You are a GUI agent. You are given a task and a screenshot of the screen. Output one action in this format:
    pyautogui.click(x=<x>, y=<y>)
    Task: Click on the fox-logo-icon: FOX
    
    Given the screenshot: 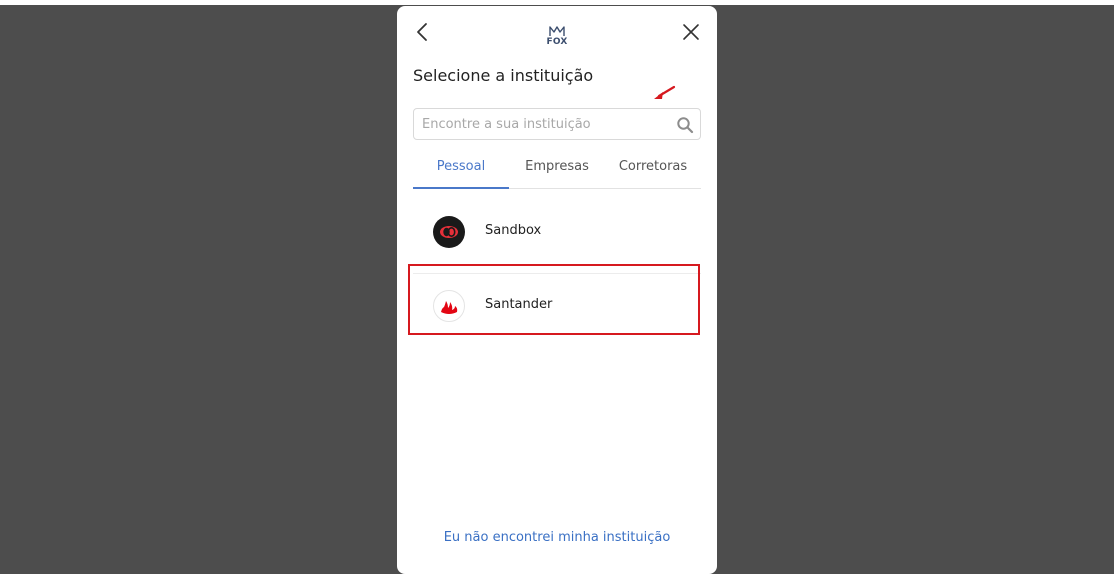 What is the action you would take?
    pyautogui.click(x=557, y=37)
    